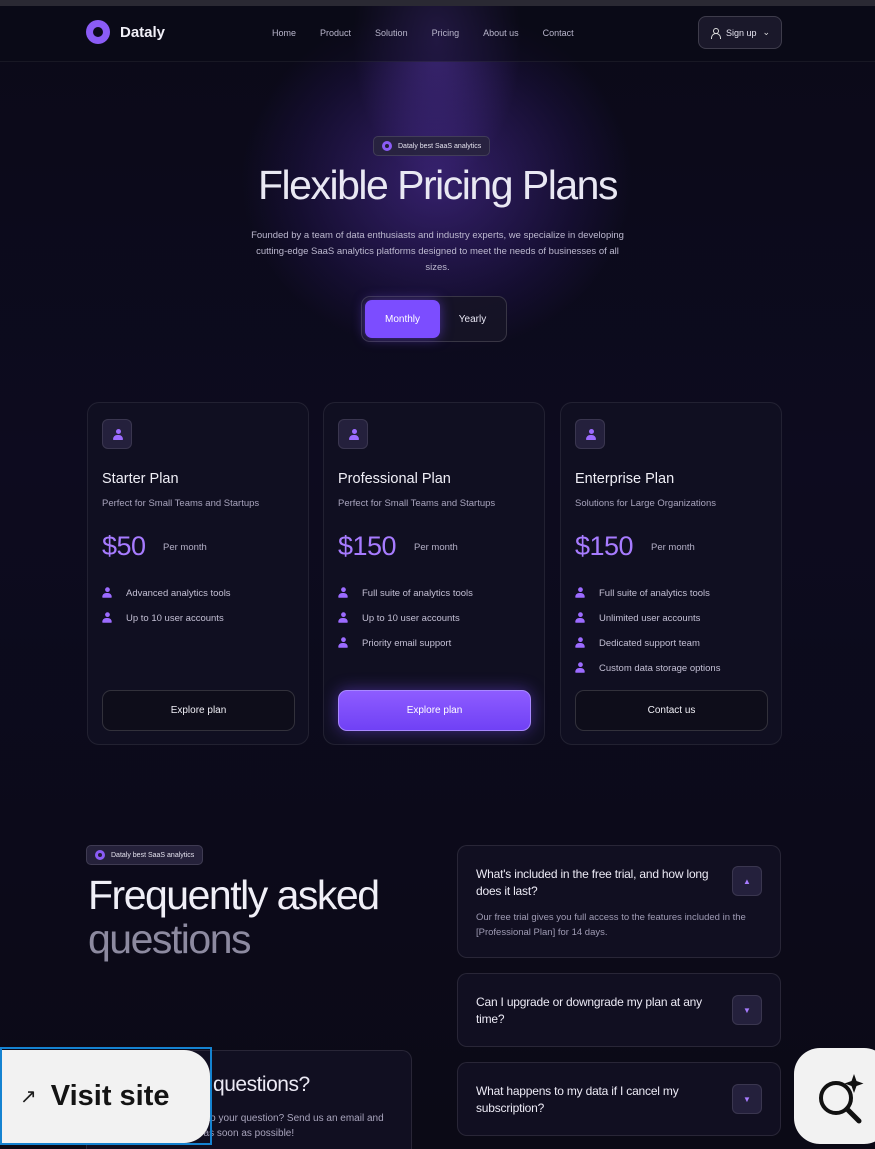 This screenshot has height=1149, width=875. Describe the element at coordinates (335, 33) in the screenshot. I see `nav-link-product: Product` at that location.